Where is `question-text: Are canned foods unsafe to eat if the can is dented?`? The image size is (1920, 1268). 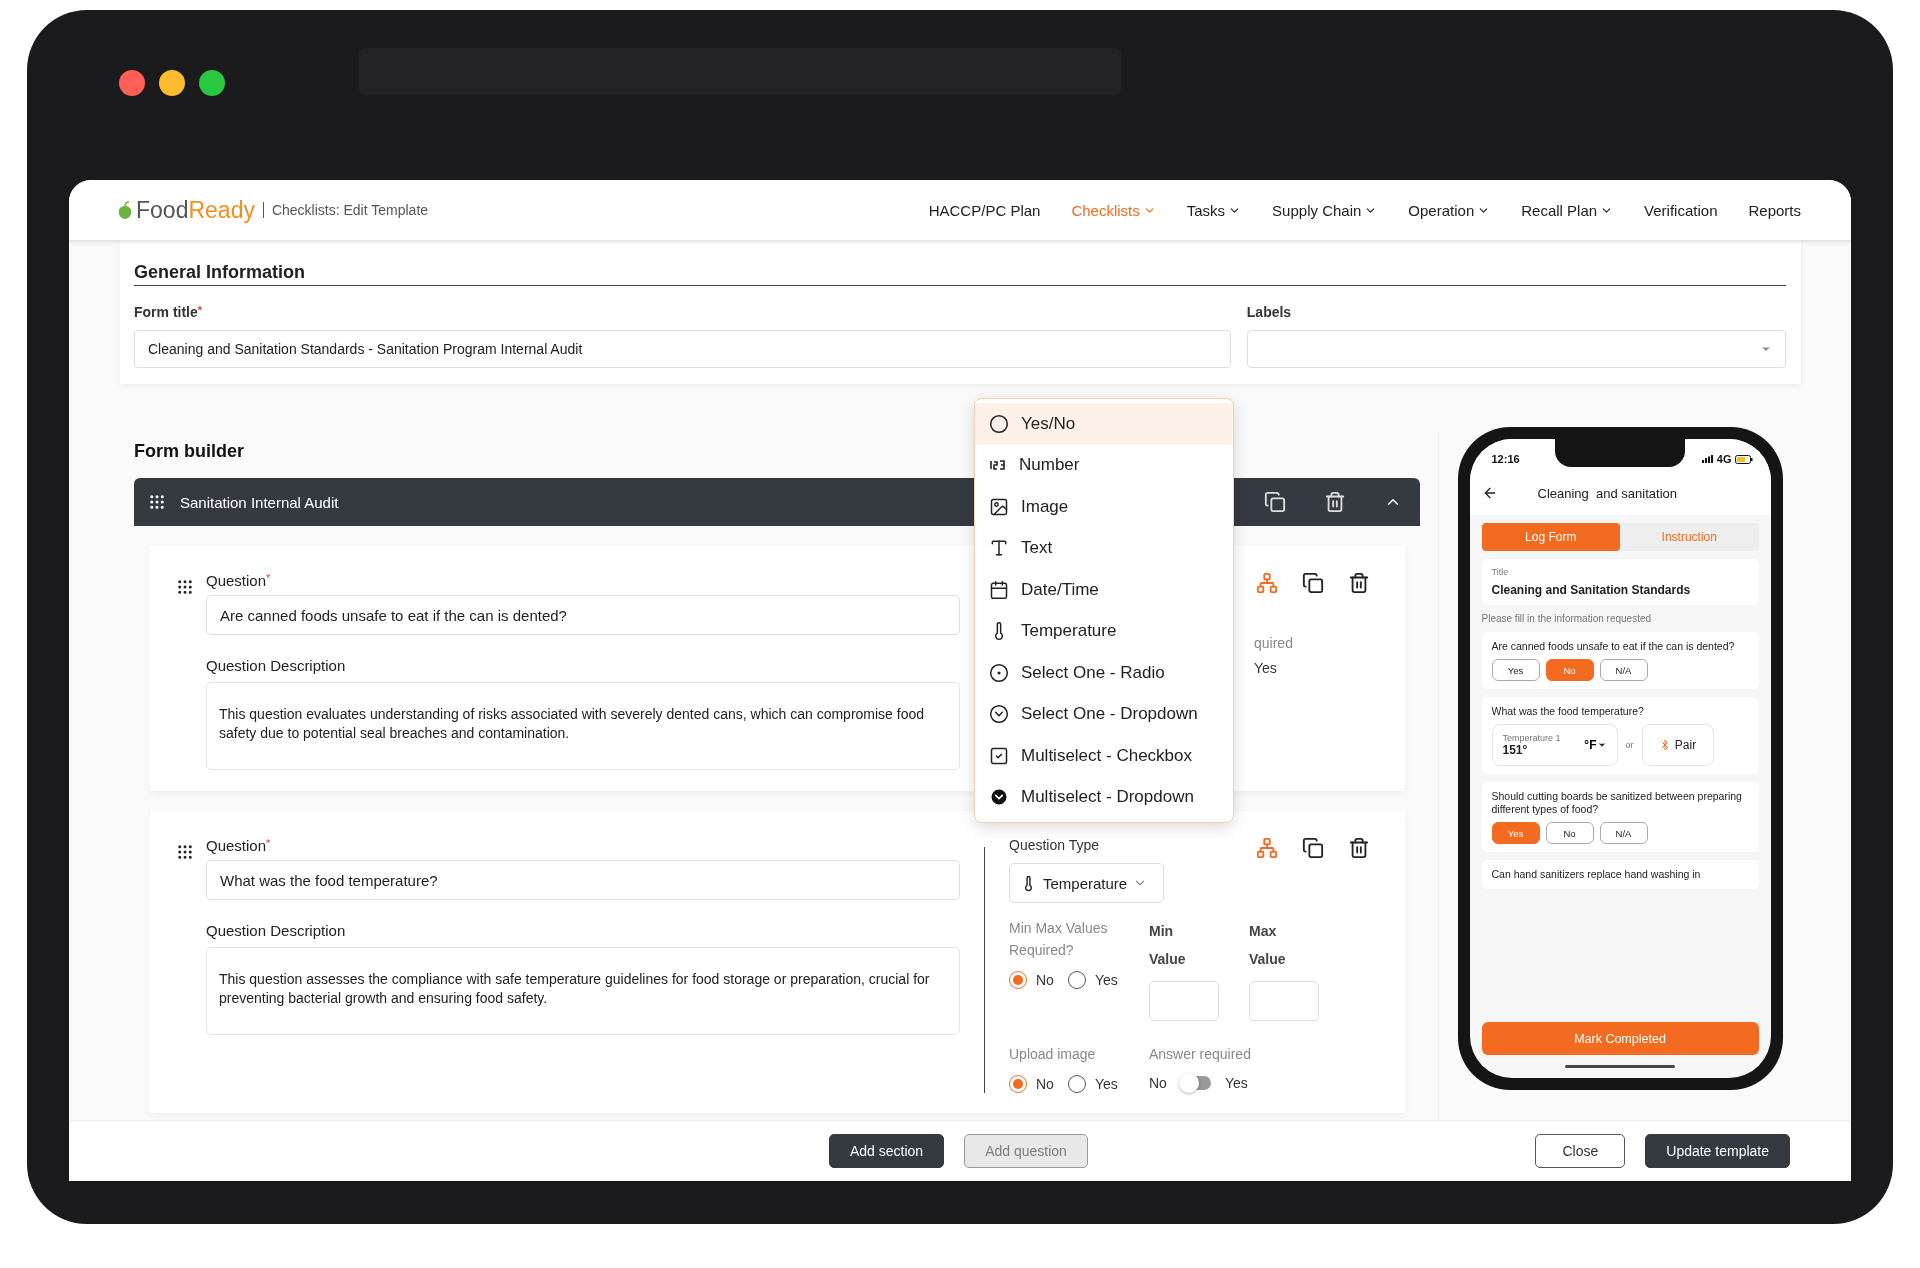 question-text: Are canned foods unsafe to eat if the can is dented? is located at coordinates (1613, 646).